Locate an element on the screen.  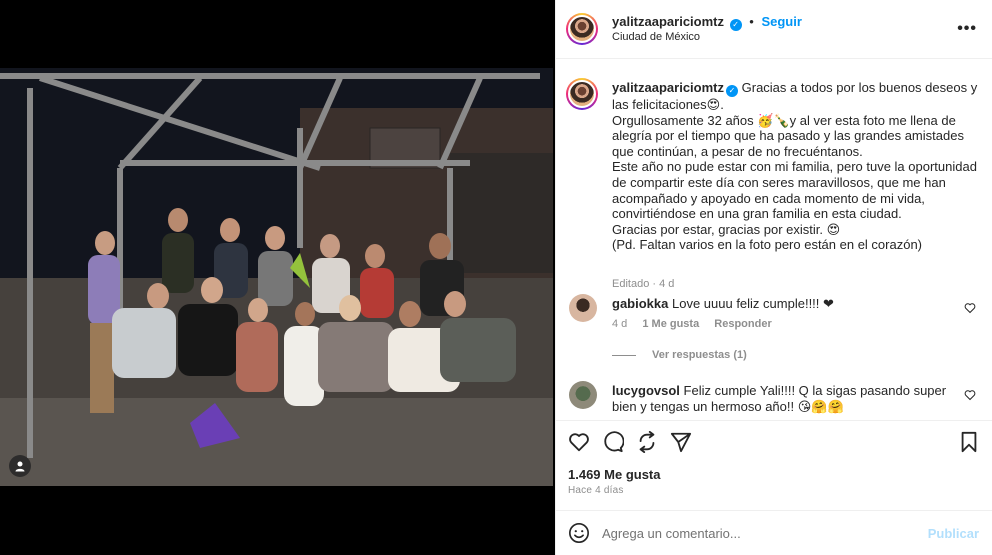
caption-username: yalitzaapariciomtz is located at coordinates (668, 87).